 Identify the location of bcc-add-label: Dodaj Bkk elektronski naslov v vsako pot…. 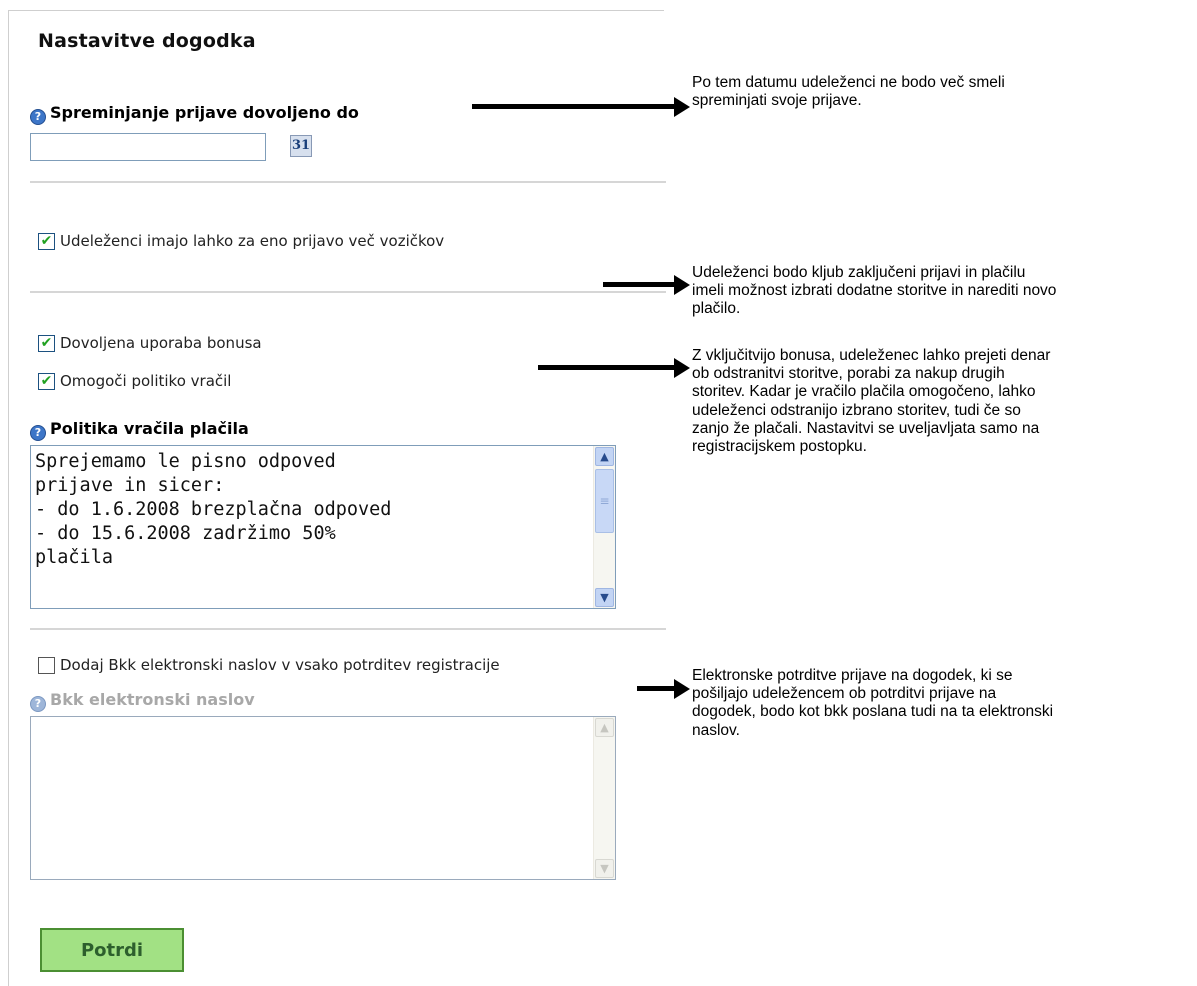
(280, 665).